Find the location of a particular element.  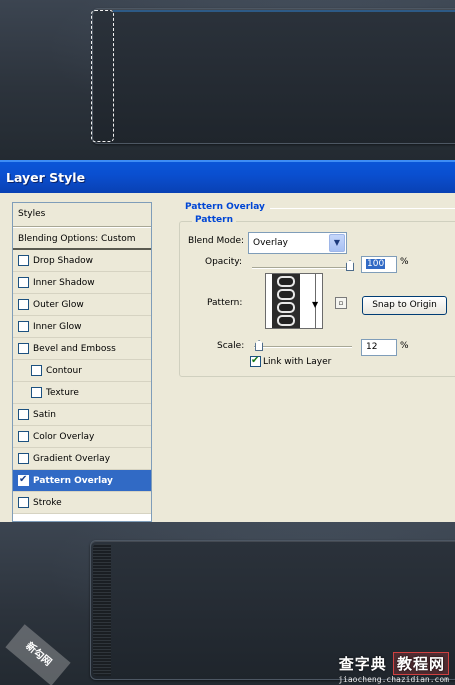

scale-value: 12 is located at coordinates (372, 347).